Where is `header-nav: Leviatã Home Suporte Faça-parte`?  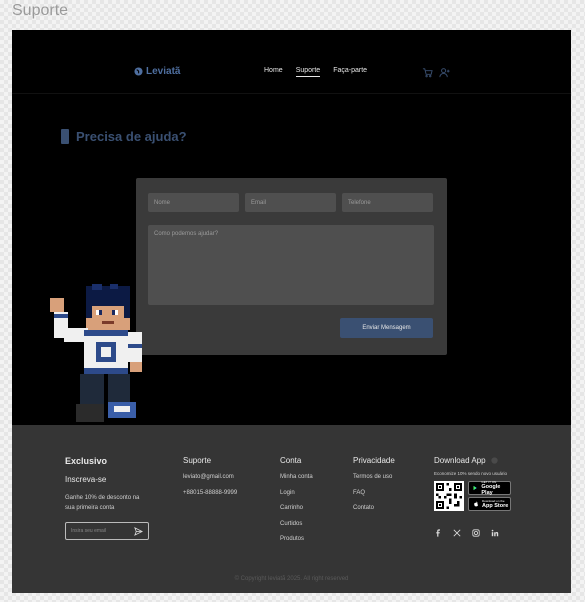
header-nav: Leviatã Home Suporte Faça-parte is located at coordinates (291, 62).